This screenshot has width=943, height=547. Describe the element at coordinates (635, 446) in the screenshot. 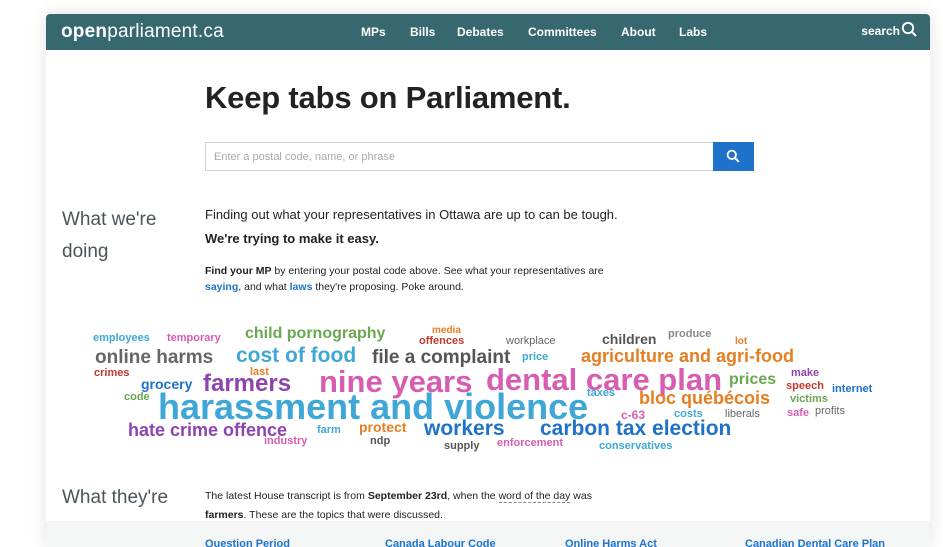

I see `word-cloud-term: conservatives` at that location.